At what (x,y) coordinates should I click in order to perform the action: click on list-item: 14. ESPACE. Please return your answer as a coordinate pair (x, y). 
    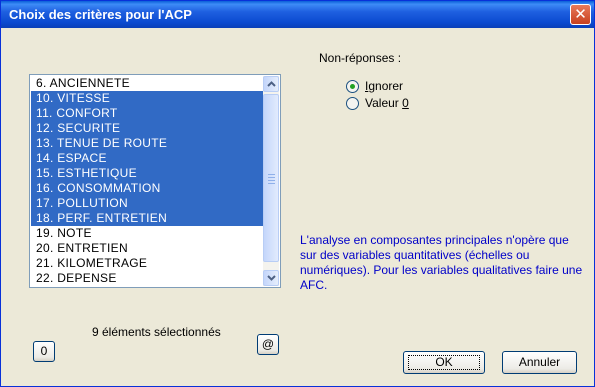
    Looking at the image, I should click on (147, 158).